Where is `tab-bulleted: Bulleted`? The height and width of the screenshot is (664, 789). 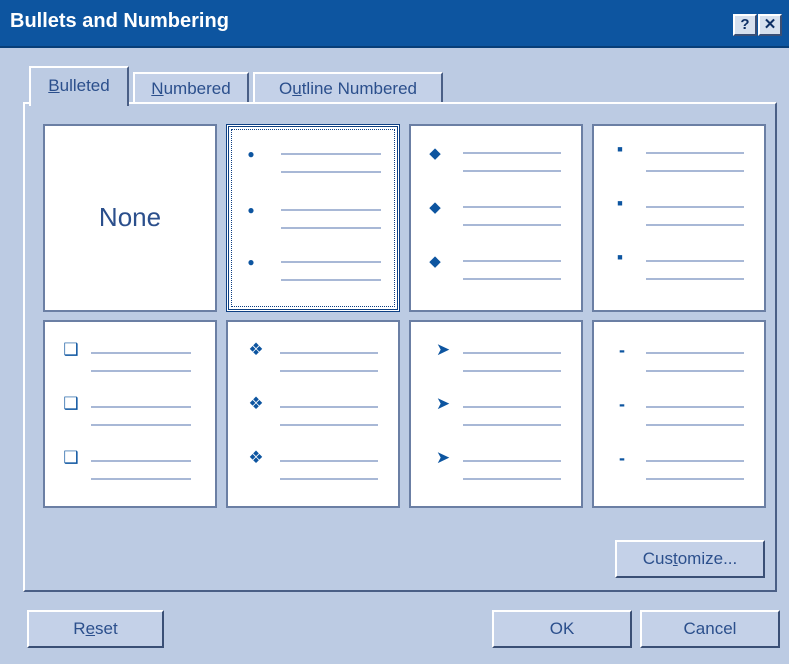
tab-bulleted: Bulleted is located at coordinates (79, 86).